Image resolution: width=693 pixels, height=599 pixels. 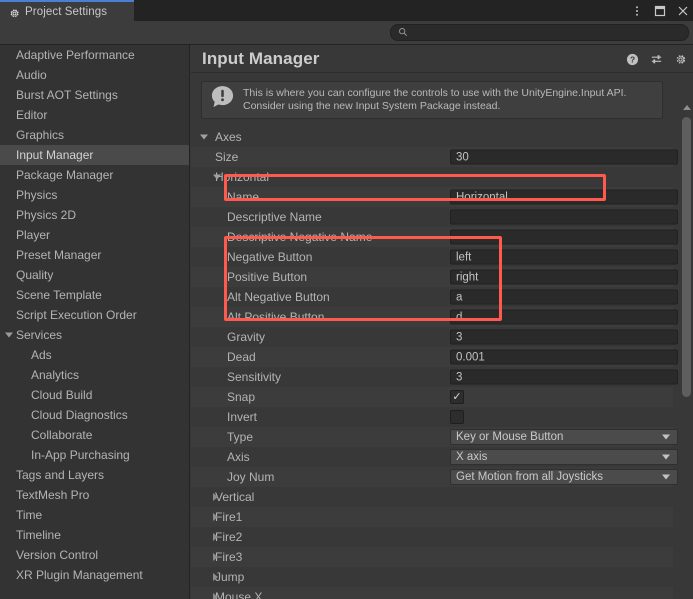 What do you see at coordinates (79, 415) in the screenshot?
I see `sidebar-item-label: Cloud Diagnostics` at bounding box center [79, 415].